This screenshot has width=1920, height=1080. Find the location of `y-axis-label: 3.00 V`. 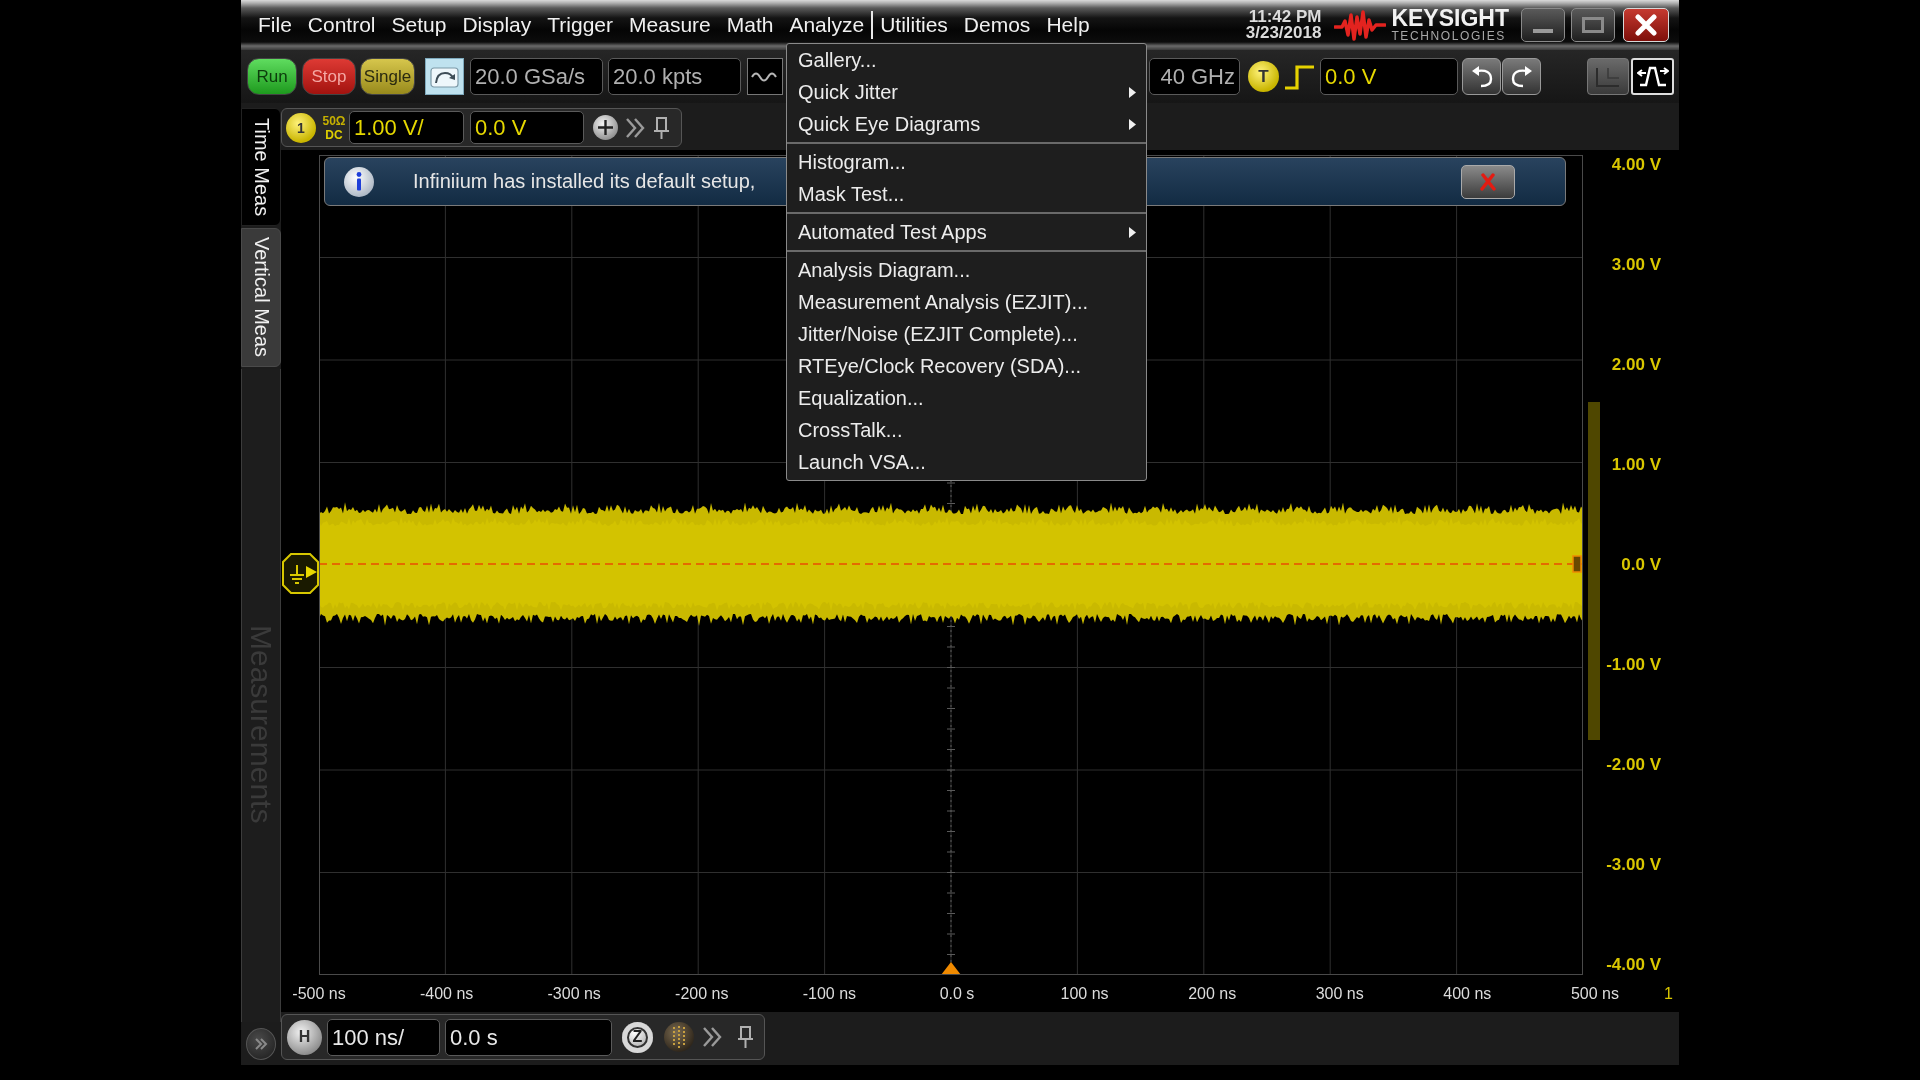

y-axis-label: 3.00 V is located at coordinates (1636, 265).